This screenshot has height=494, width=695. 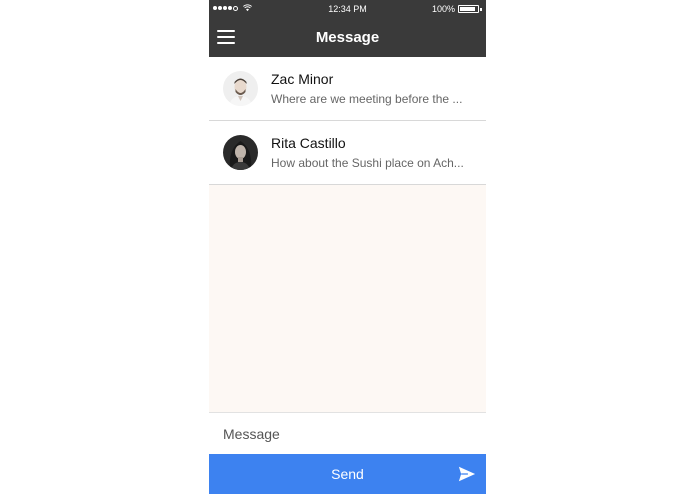 I want to click on battery-tip, so click(x=481, y=9).